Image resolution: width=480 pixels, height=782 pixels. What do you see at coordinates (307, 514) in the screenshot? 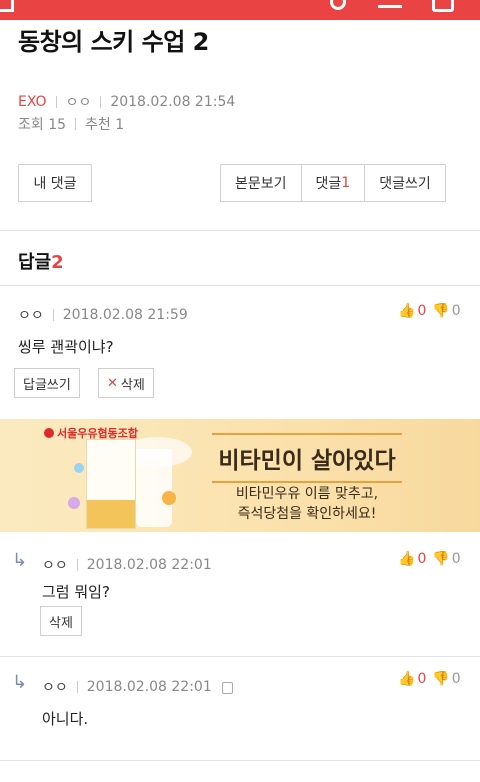
I see `ad-subtext-2: 즉석당첨을 확인하세요!` at bounding box center [307, 514].